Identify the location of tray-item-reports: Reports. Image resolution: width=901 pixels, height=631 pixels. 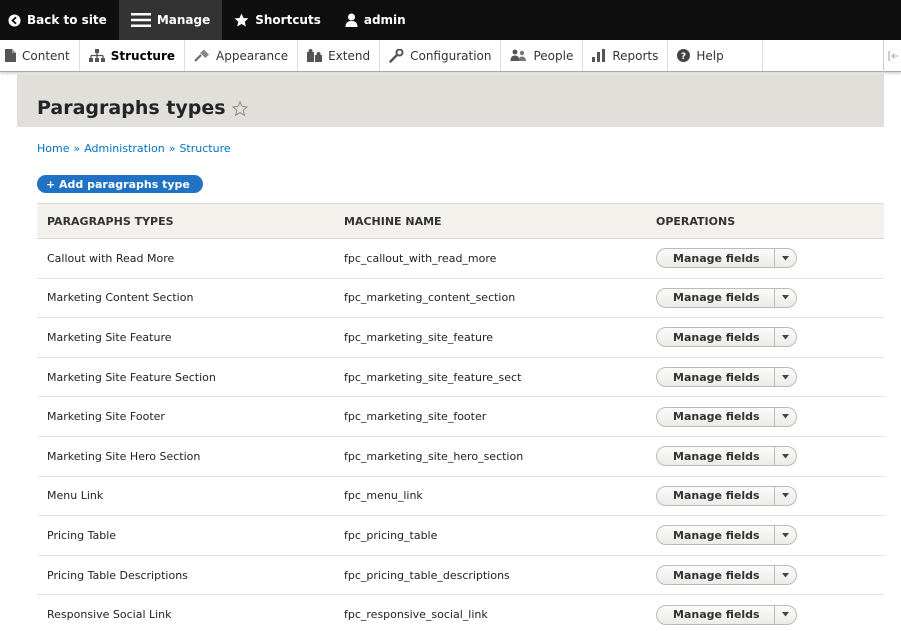
(626, 55).